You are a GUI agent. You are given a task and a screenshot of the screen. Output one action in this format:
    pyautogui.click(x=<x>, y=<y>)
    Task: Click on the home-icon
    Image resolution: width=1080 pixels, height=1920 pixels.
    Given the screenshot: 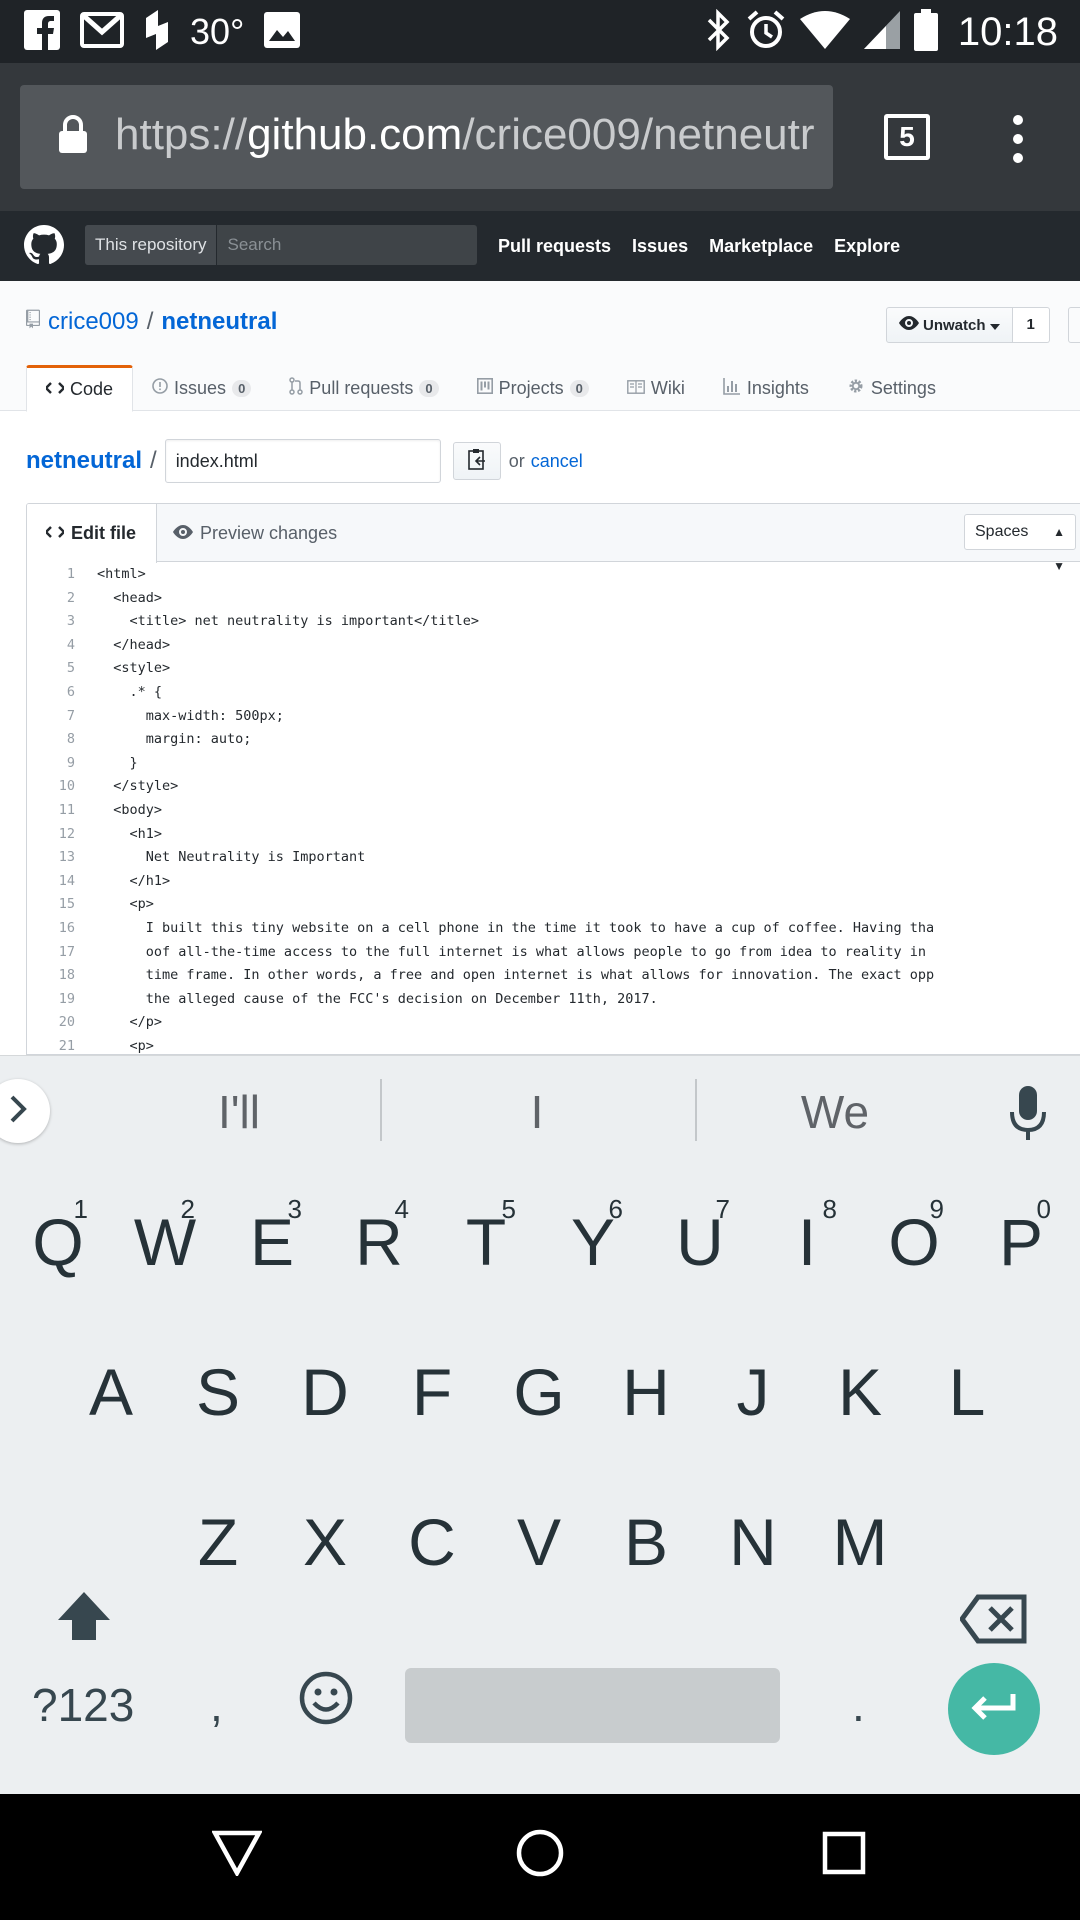 What is the action you would take?
    pyautogui.click(x=540, y=1855)
    